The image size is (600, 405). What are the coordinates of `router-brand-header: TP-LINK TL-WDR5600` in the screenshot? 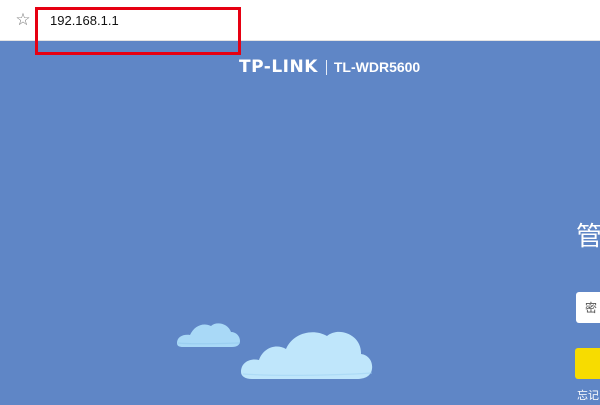 It's located at (329, 67).